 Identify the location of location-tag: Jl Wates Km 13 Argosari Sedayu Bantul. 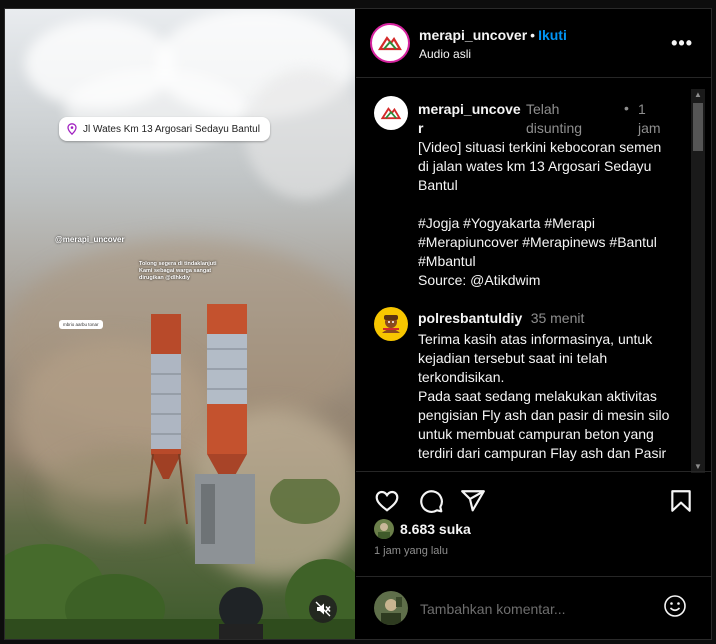
(164, 129).